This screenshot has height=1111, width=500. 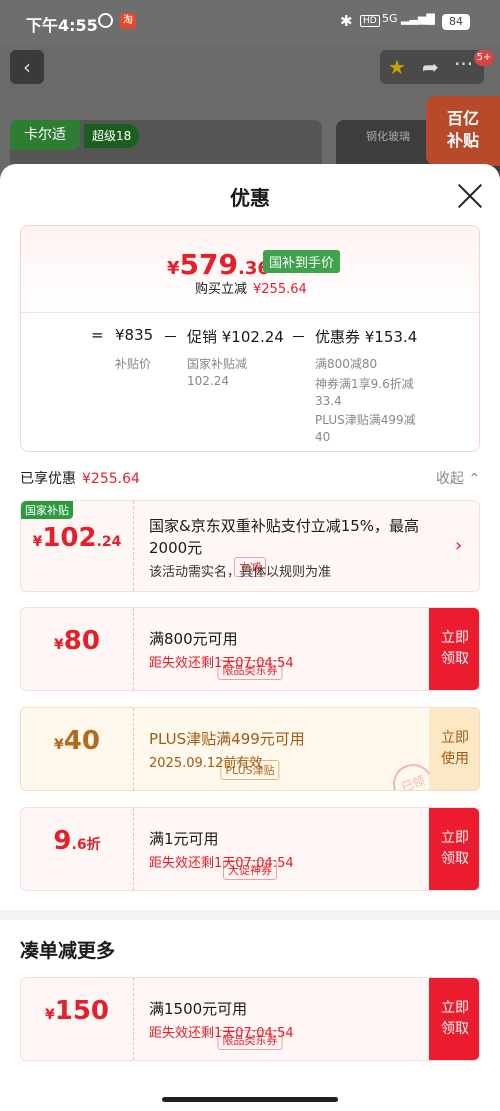 What do you see at coordinates (62, 841) in the screenshot?
I see `coupon-amount-int: 9` at bounding box center [62, 841].